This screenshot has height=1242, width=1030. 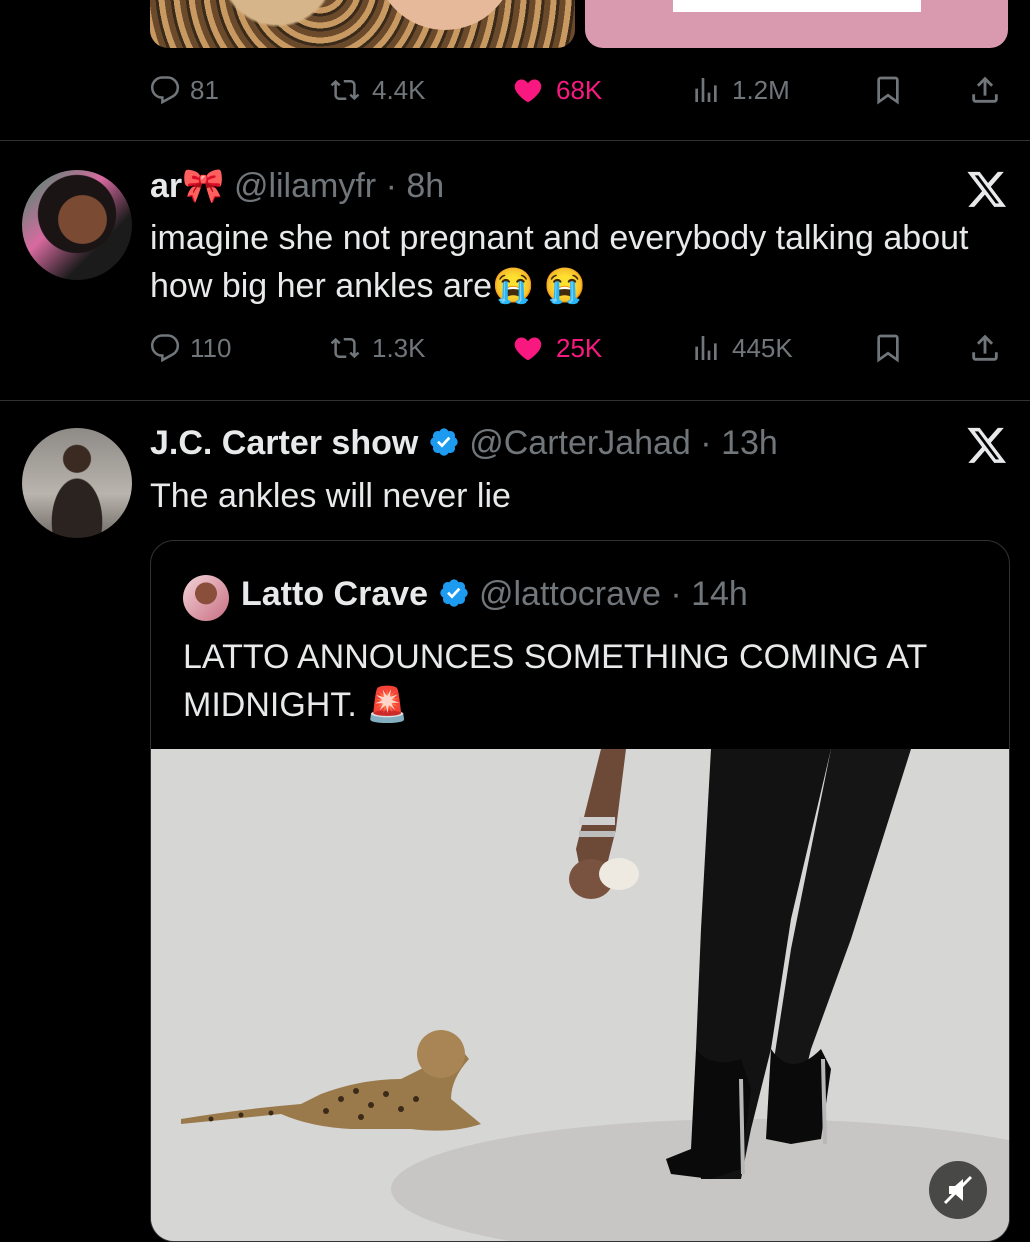 I want to click on action-bar: 110 1.3K 25K 445K, so click(x=580, y=348).